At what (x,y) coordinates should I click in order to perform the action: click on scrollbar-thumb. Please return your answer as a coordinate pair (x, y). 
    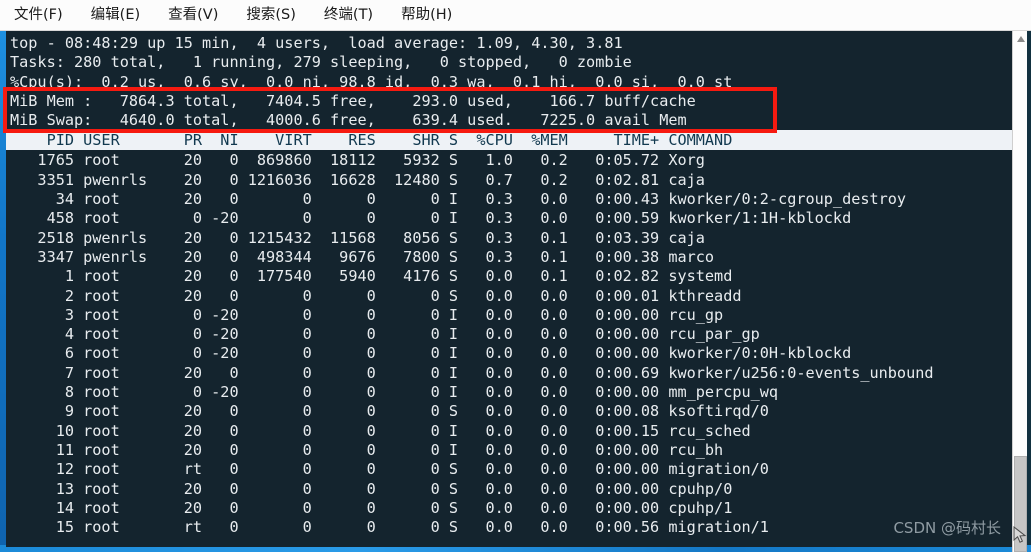
    Looking at the image, I should click on (1020, 504).